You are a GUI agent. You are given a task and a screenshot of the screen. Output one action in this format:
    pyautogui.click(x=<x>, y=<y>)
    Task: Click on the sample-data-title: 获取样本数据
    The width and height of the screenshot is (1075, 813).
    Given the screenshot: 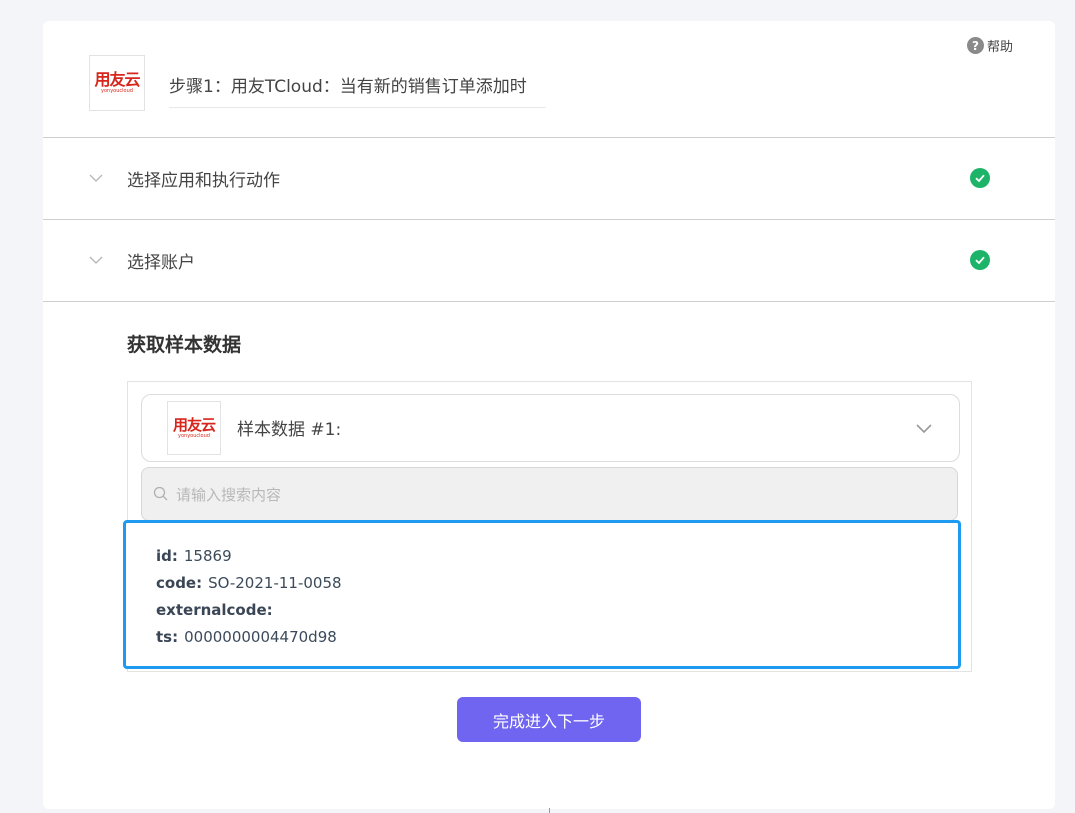 What is the action you would take?
    pyautogui.click(x=184, y=345)
    